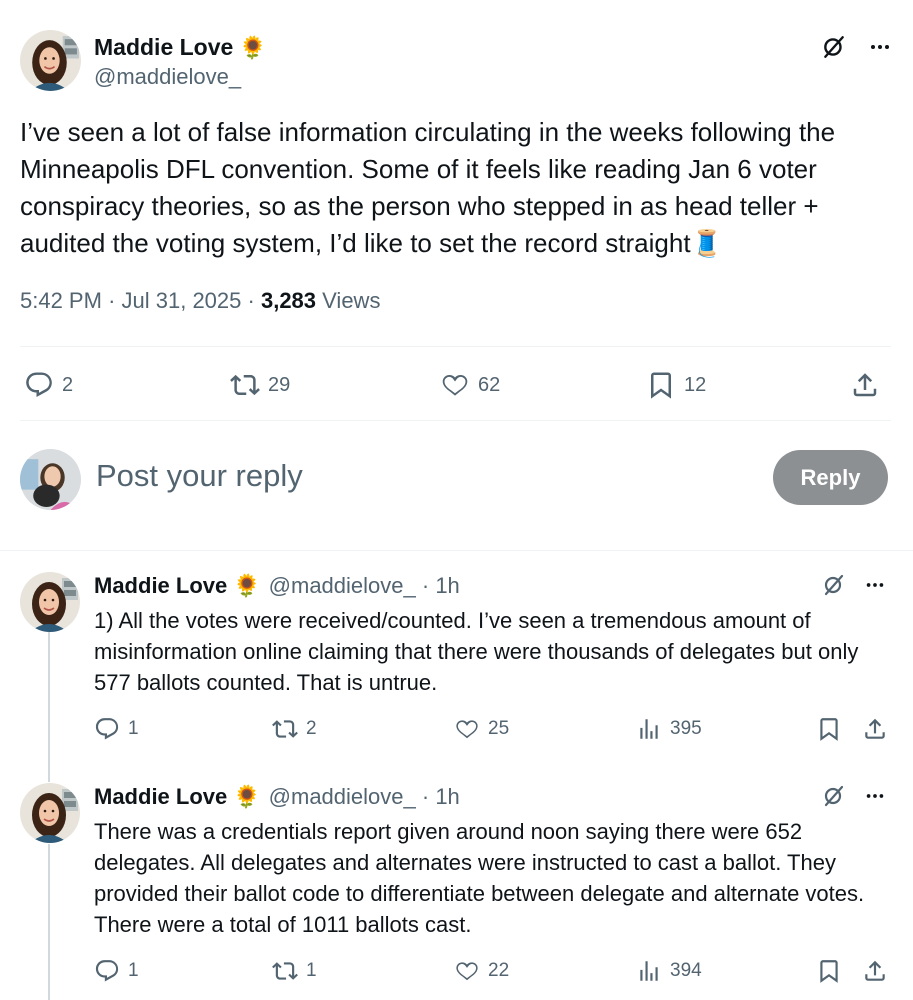 The image size is (913, 1000). I want to click on like-count: 22, so click(499, 970).